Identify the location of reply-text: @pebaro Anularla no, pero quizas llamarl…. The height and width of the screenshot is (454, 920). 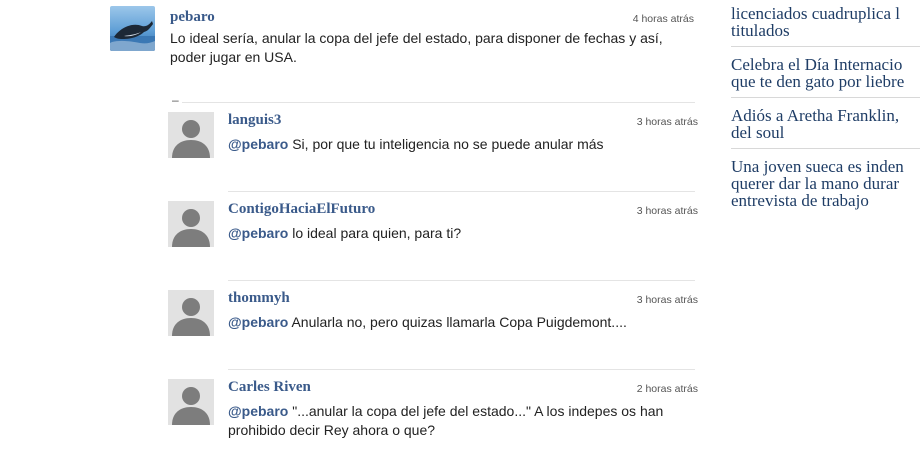
(463, 322).